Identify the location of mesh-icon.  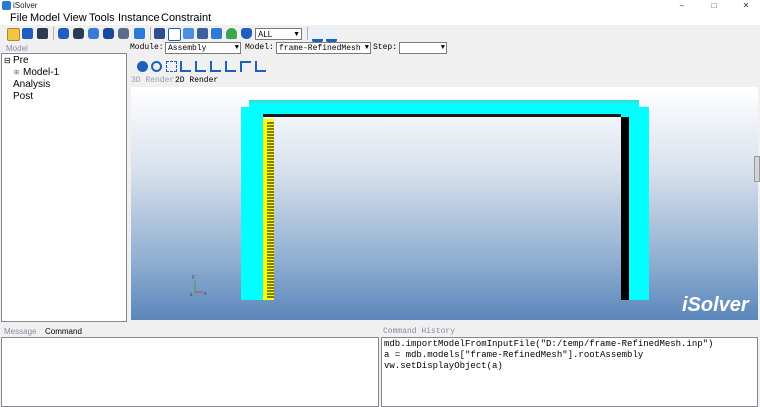
(139, 33).